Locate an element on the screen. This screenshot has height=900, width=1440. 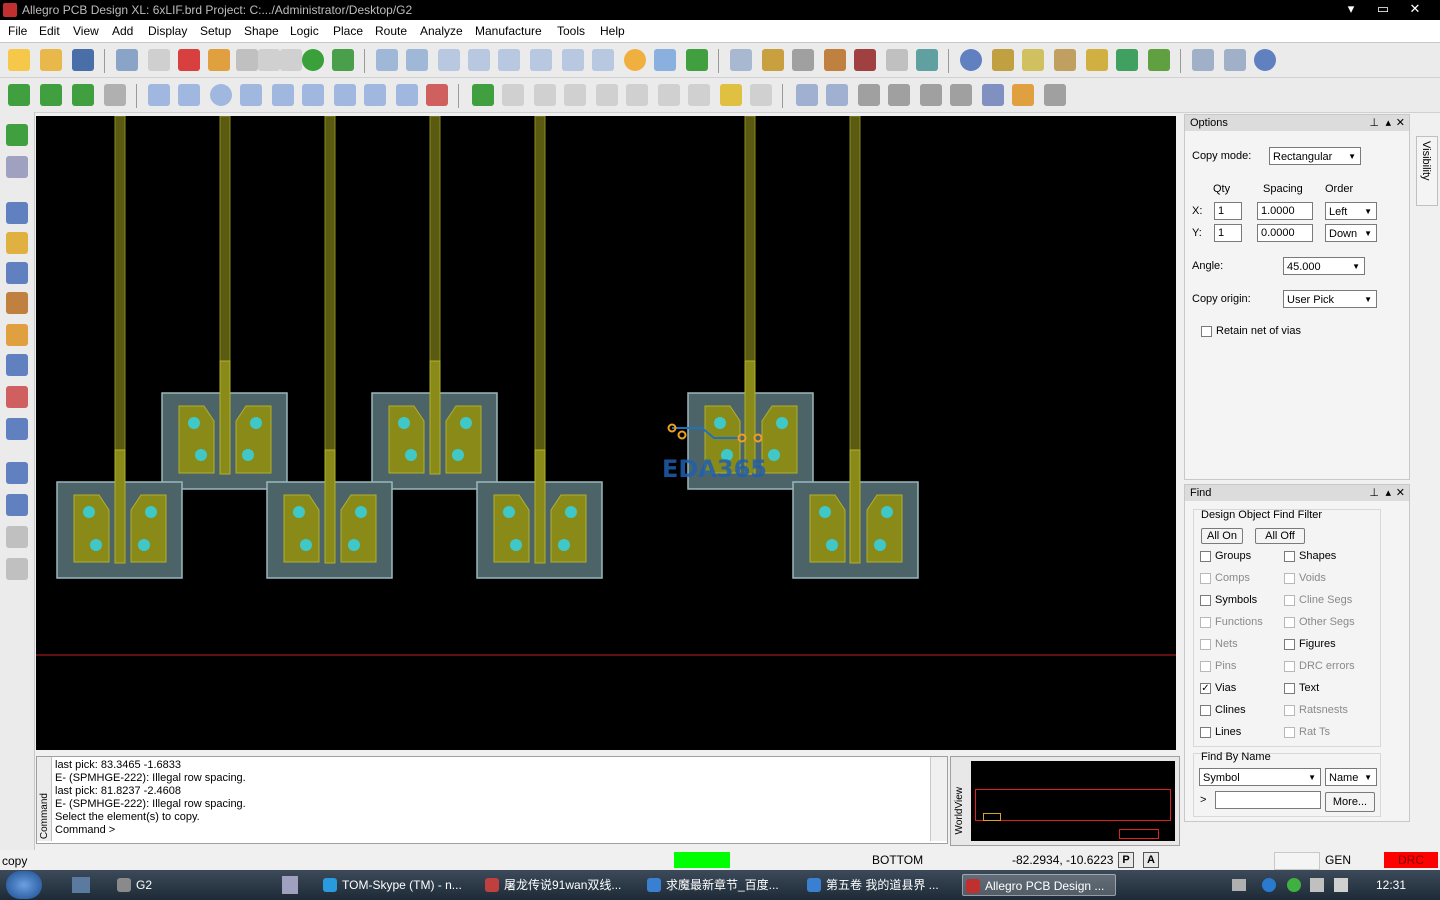
pin-icon is located at coordinates (343, 60).